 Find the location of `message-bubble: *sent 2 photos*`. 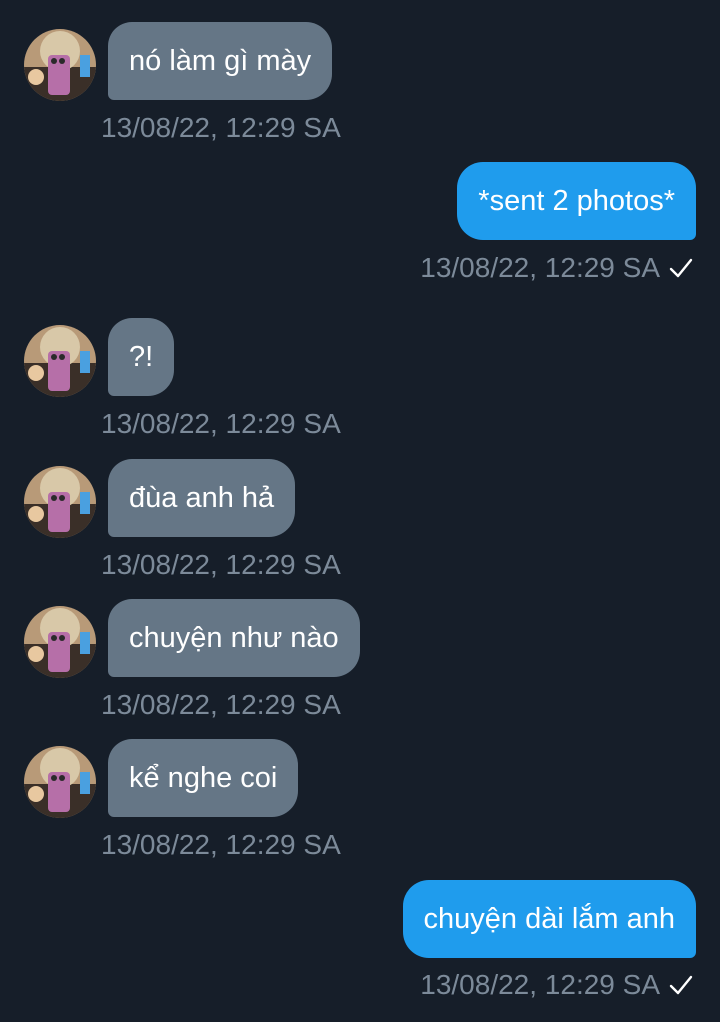

message-bubble: *sent 2 photos* is located at coordinates (576, 201).